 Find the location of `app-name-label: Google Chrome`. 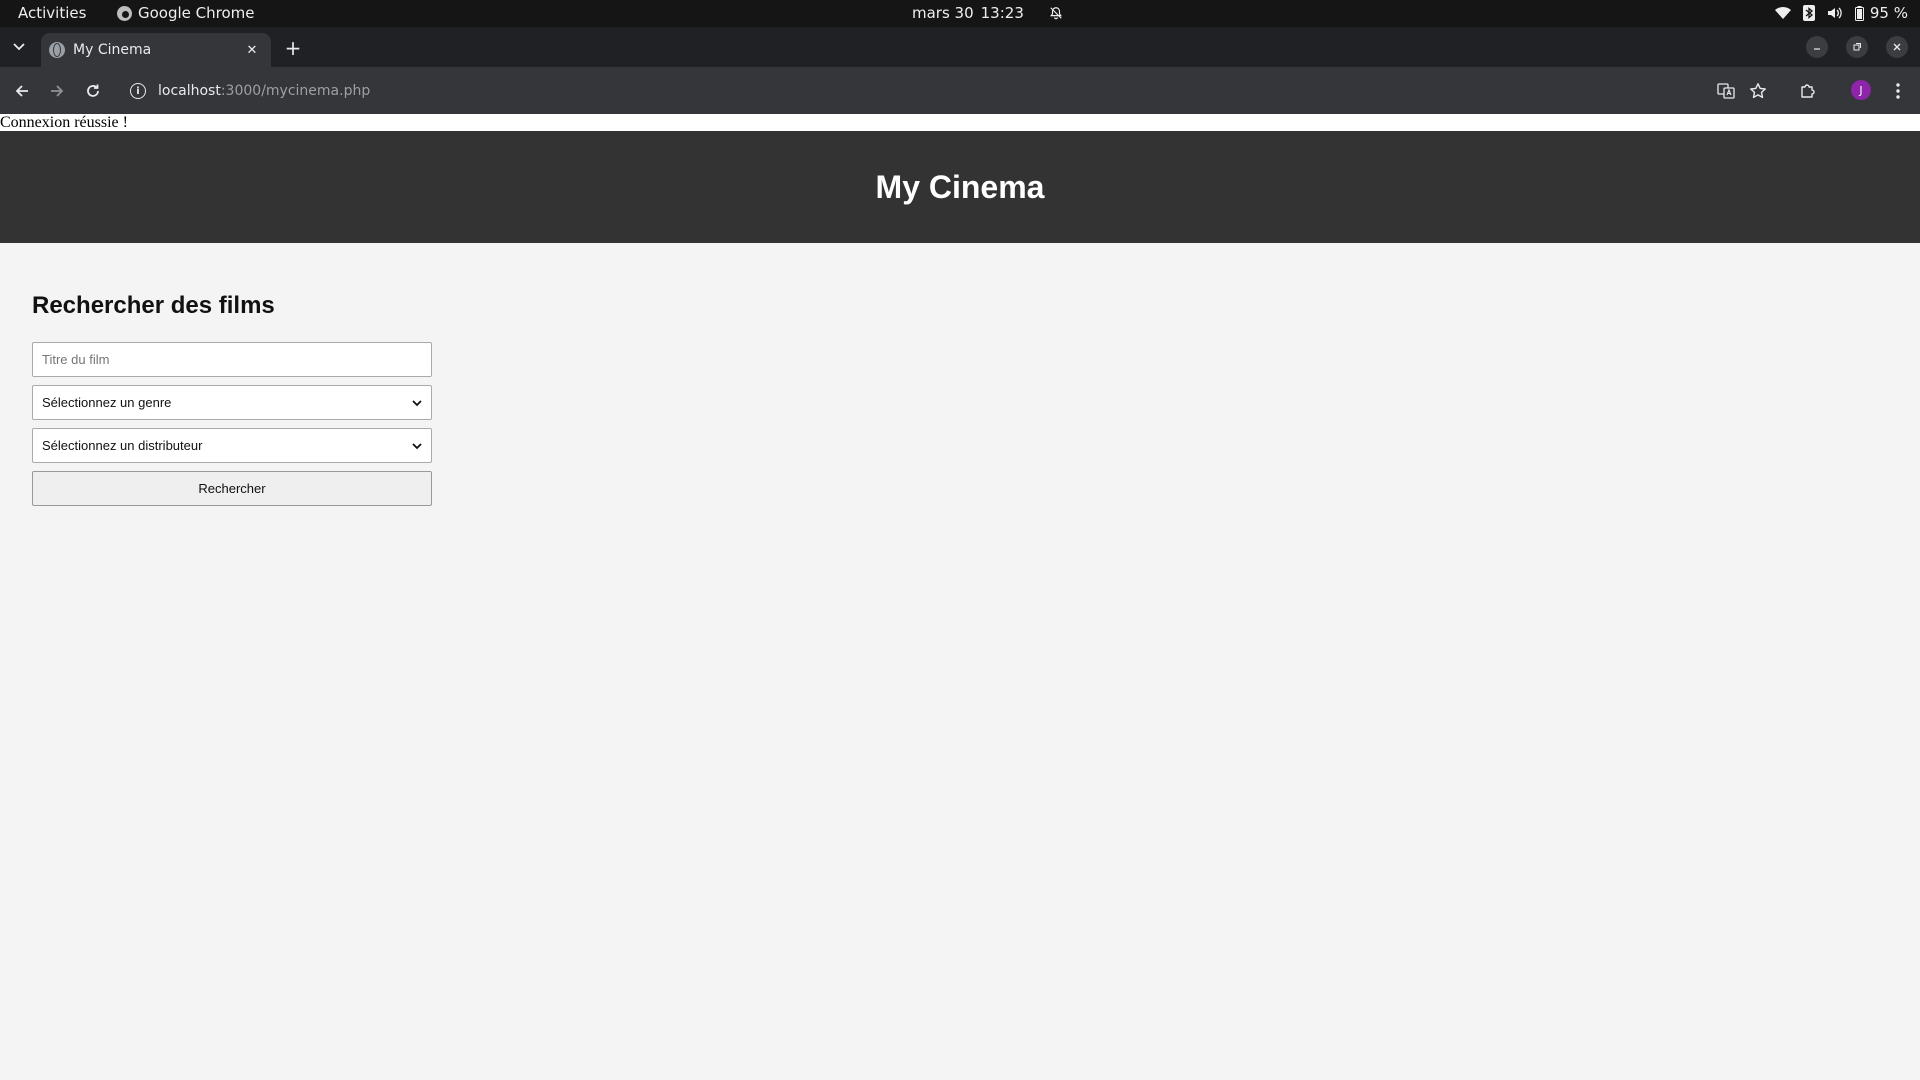

app-name-label: Google Chrome is located at coordinates (196, 13).